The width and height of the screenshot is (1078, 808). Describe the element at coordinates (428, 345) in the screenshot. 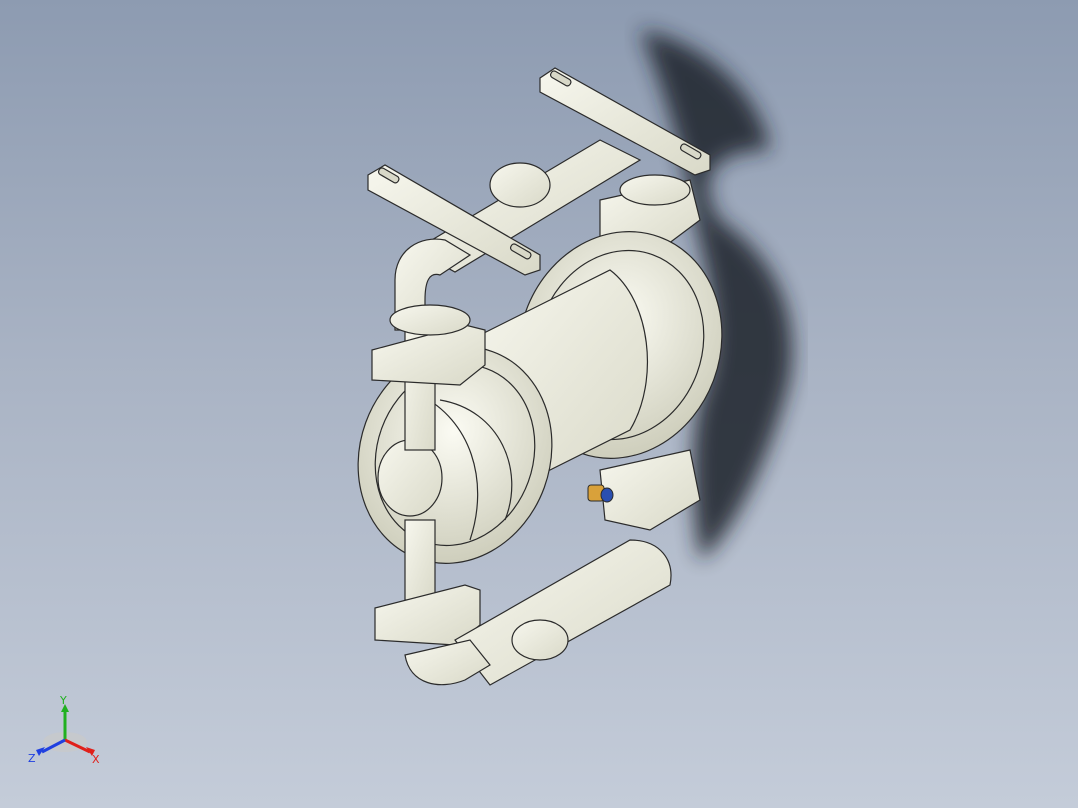

I see `left-upper-flange` at that location.